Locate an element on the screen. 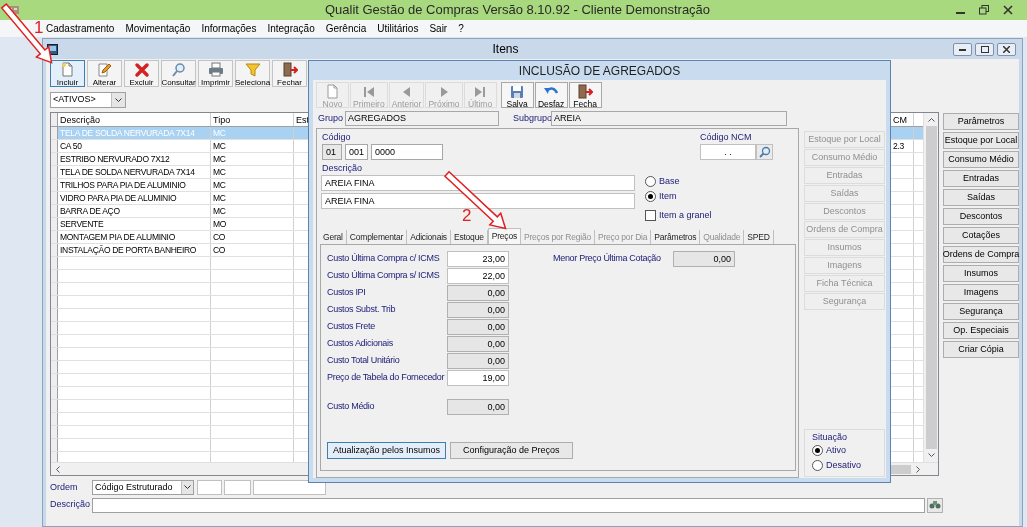  toolbar-button: Seleciona is located at coordinates (252, 73).